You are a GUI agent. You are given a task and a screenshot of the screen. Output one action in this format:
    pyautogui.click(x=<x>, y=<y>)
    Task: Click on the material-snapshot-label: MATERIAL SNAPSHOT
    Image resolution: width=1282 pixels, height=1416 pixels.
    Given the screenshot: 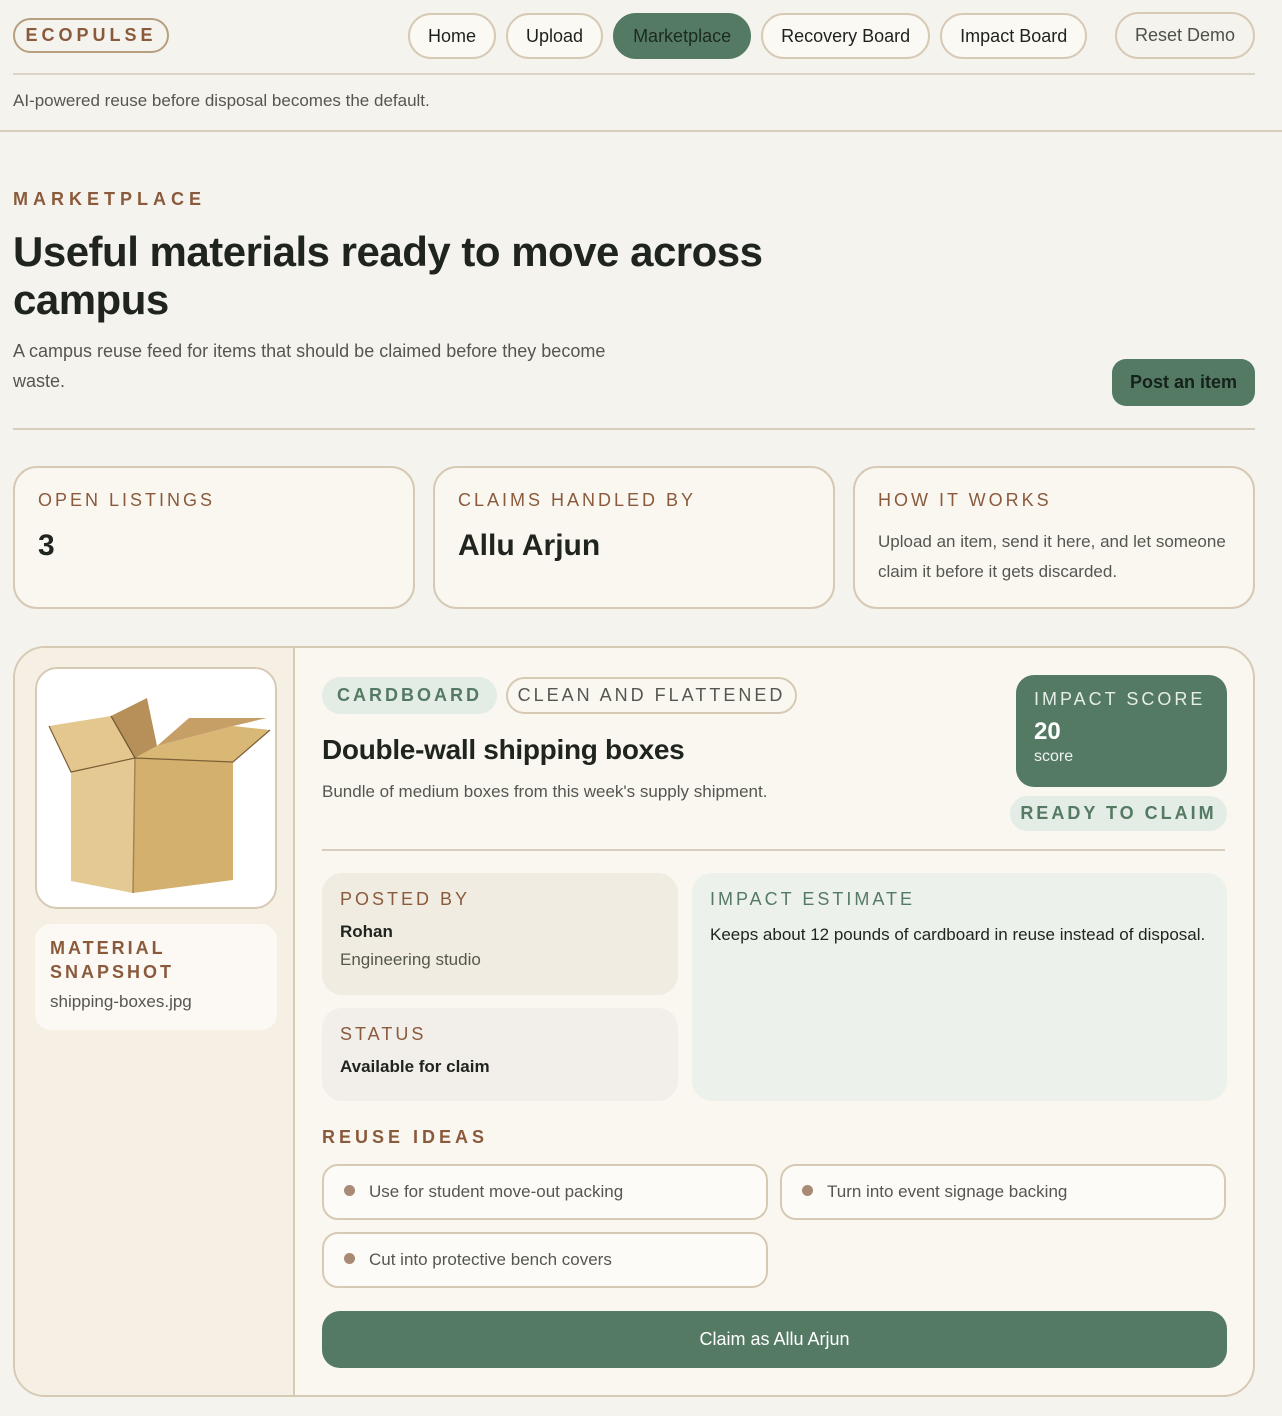 What is the action you would take?
    pyautogui.click(x=112, y=960)
    